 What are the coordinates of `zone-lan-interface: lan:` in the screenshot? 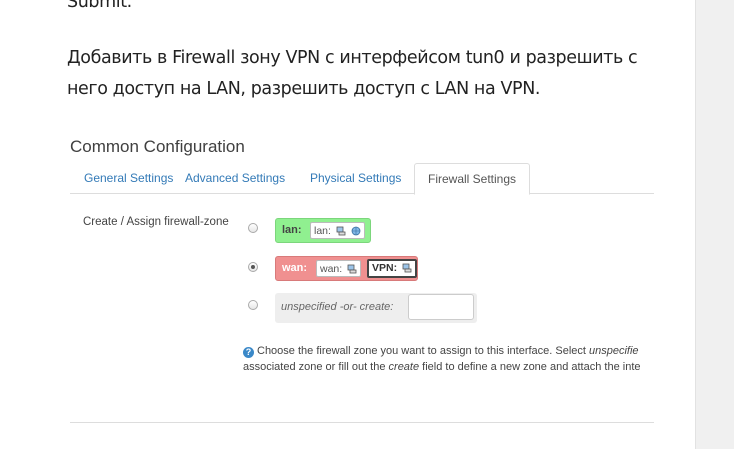 It's located at (337, 230).